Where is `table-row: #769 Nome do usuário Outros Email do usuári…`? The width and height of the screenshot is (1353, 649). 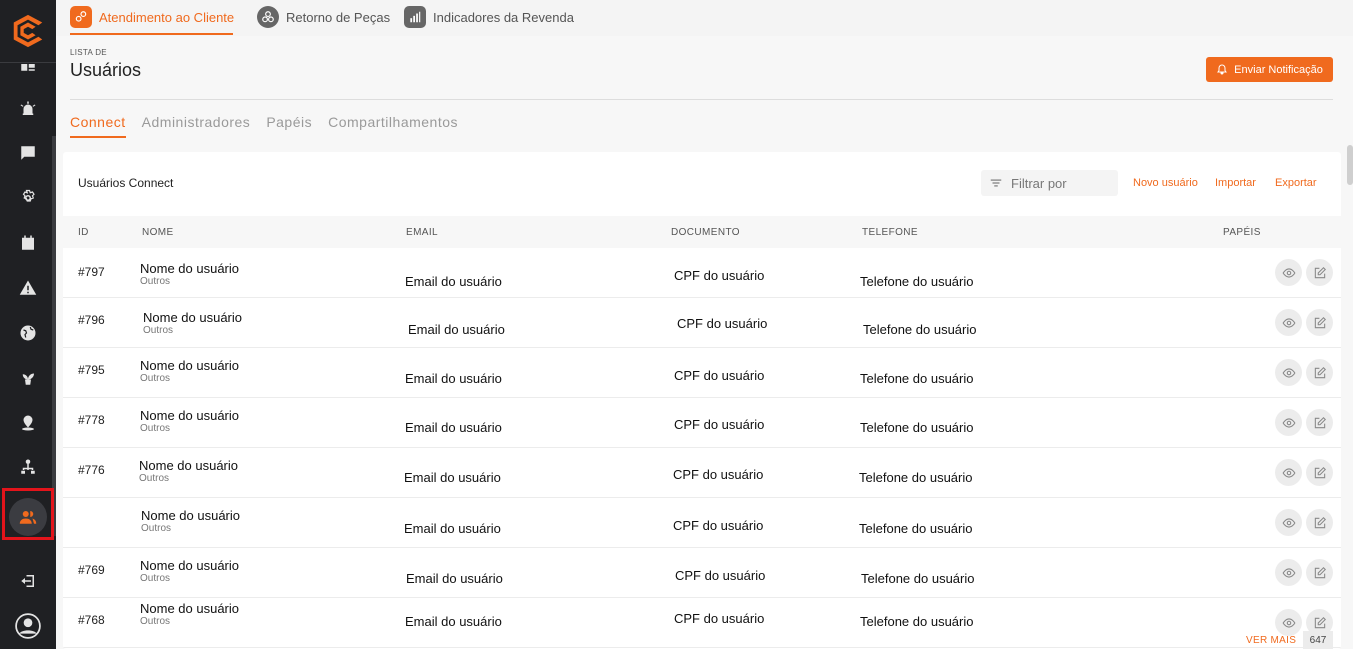 table-row: #769 Nome do usuário Outros Email do usuári… is located at coordinates (702, 573).